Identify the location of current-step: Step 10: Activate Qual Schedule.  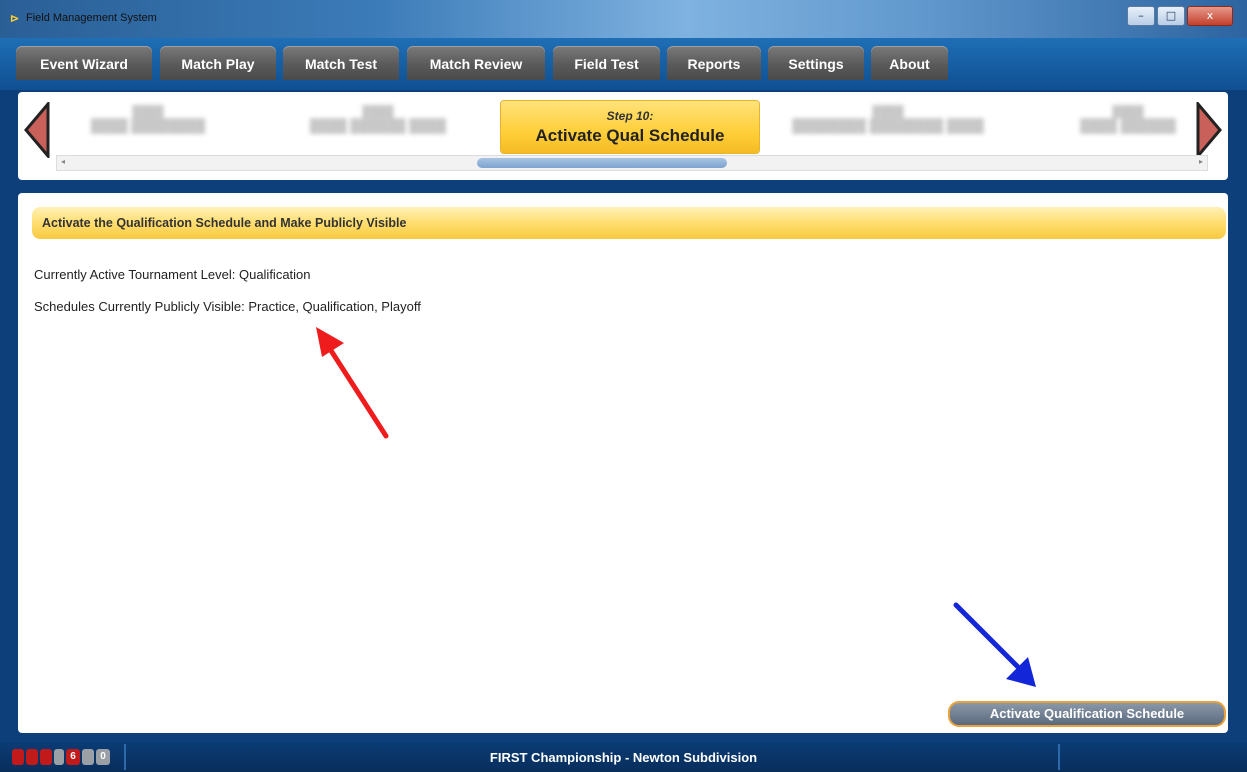
(630, 127).